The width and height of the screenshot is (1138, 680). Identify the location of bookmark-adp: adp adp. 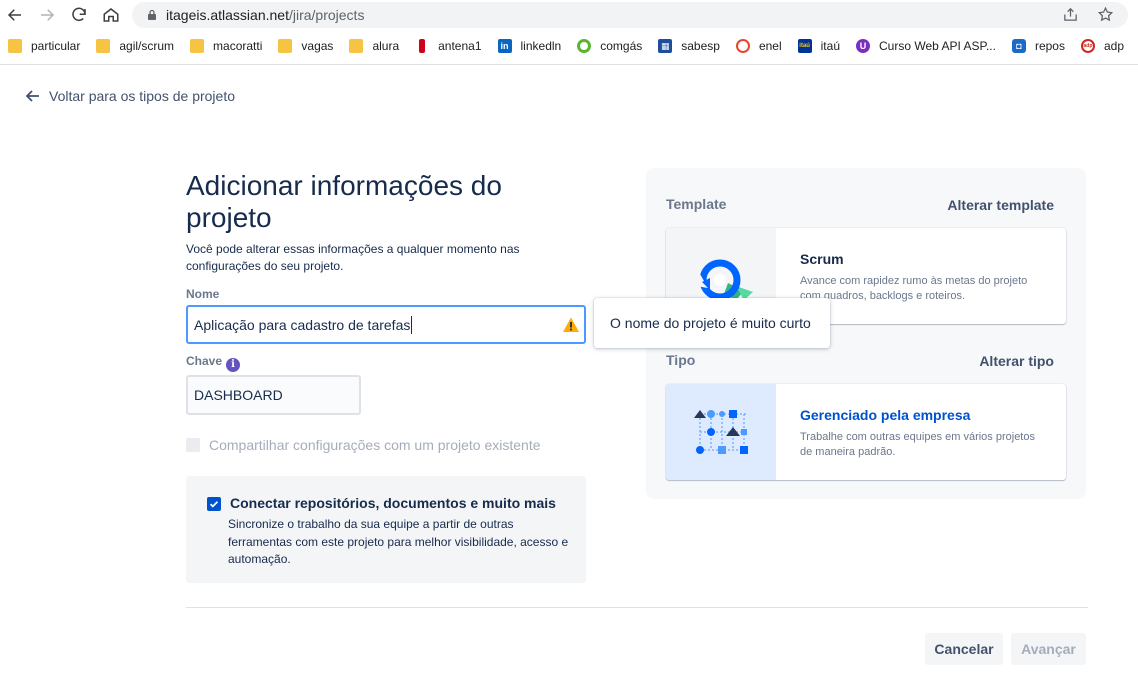
(1102, 46).